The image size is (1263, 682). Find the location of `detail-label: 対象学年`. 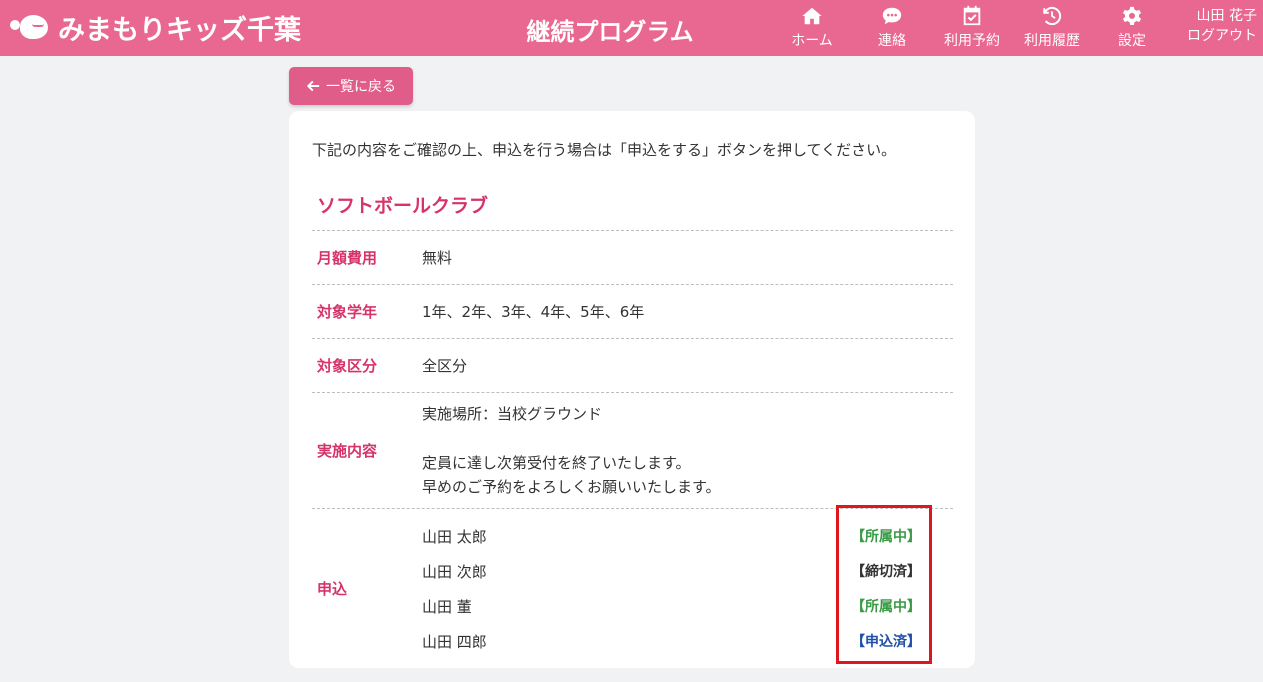

detail-label: 対象学年 is located at coordinates (347, 312).